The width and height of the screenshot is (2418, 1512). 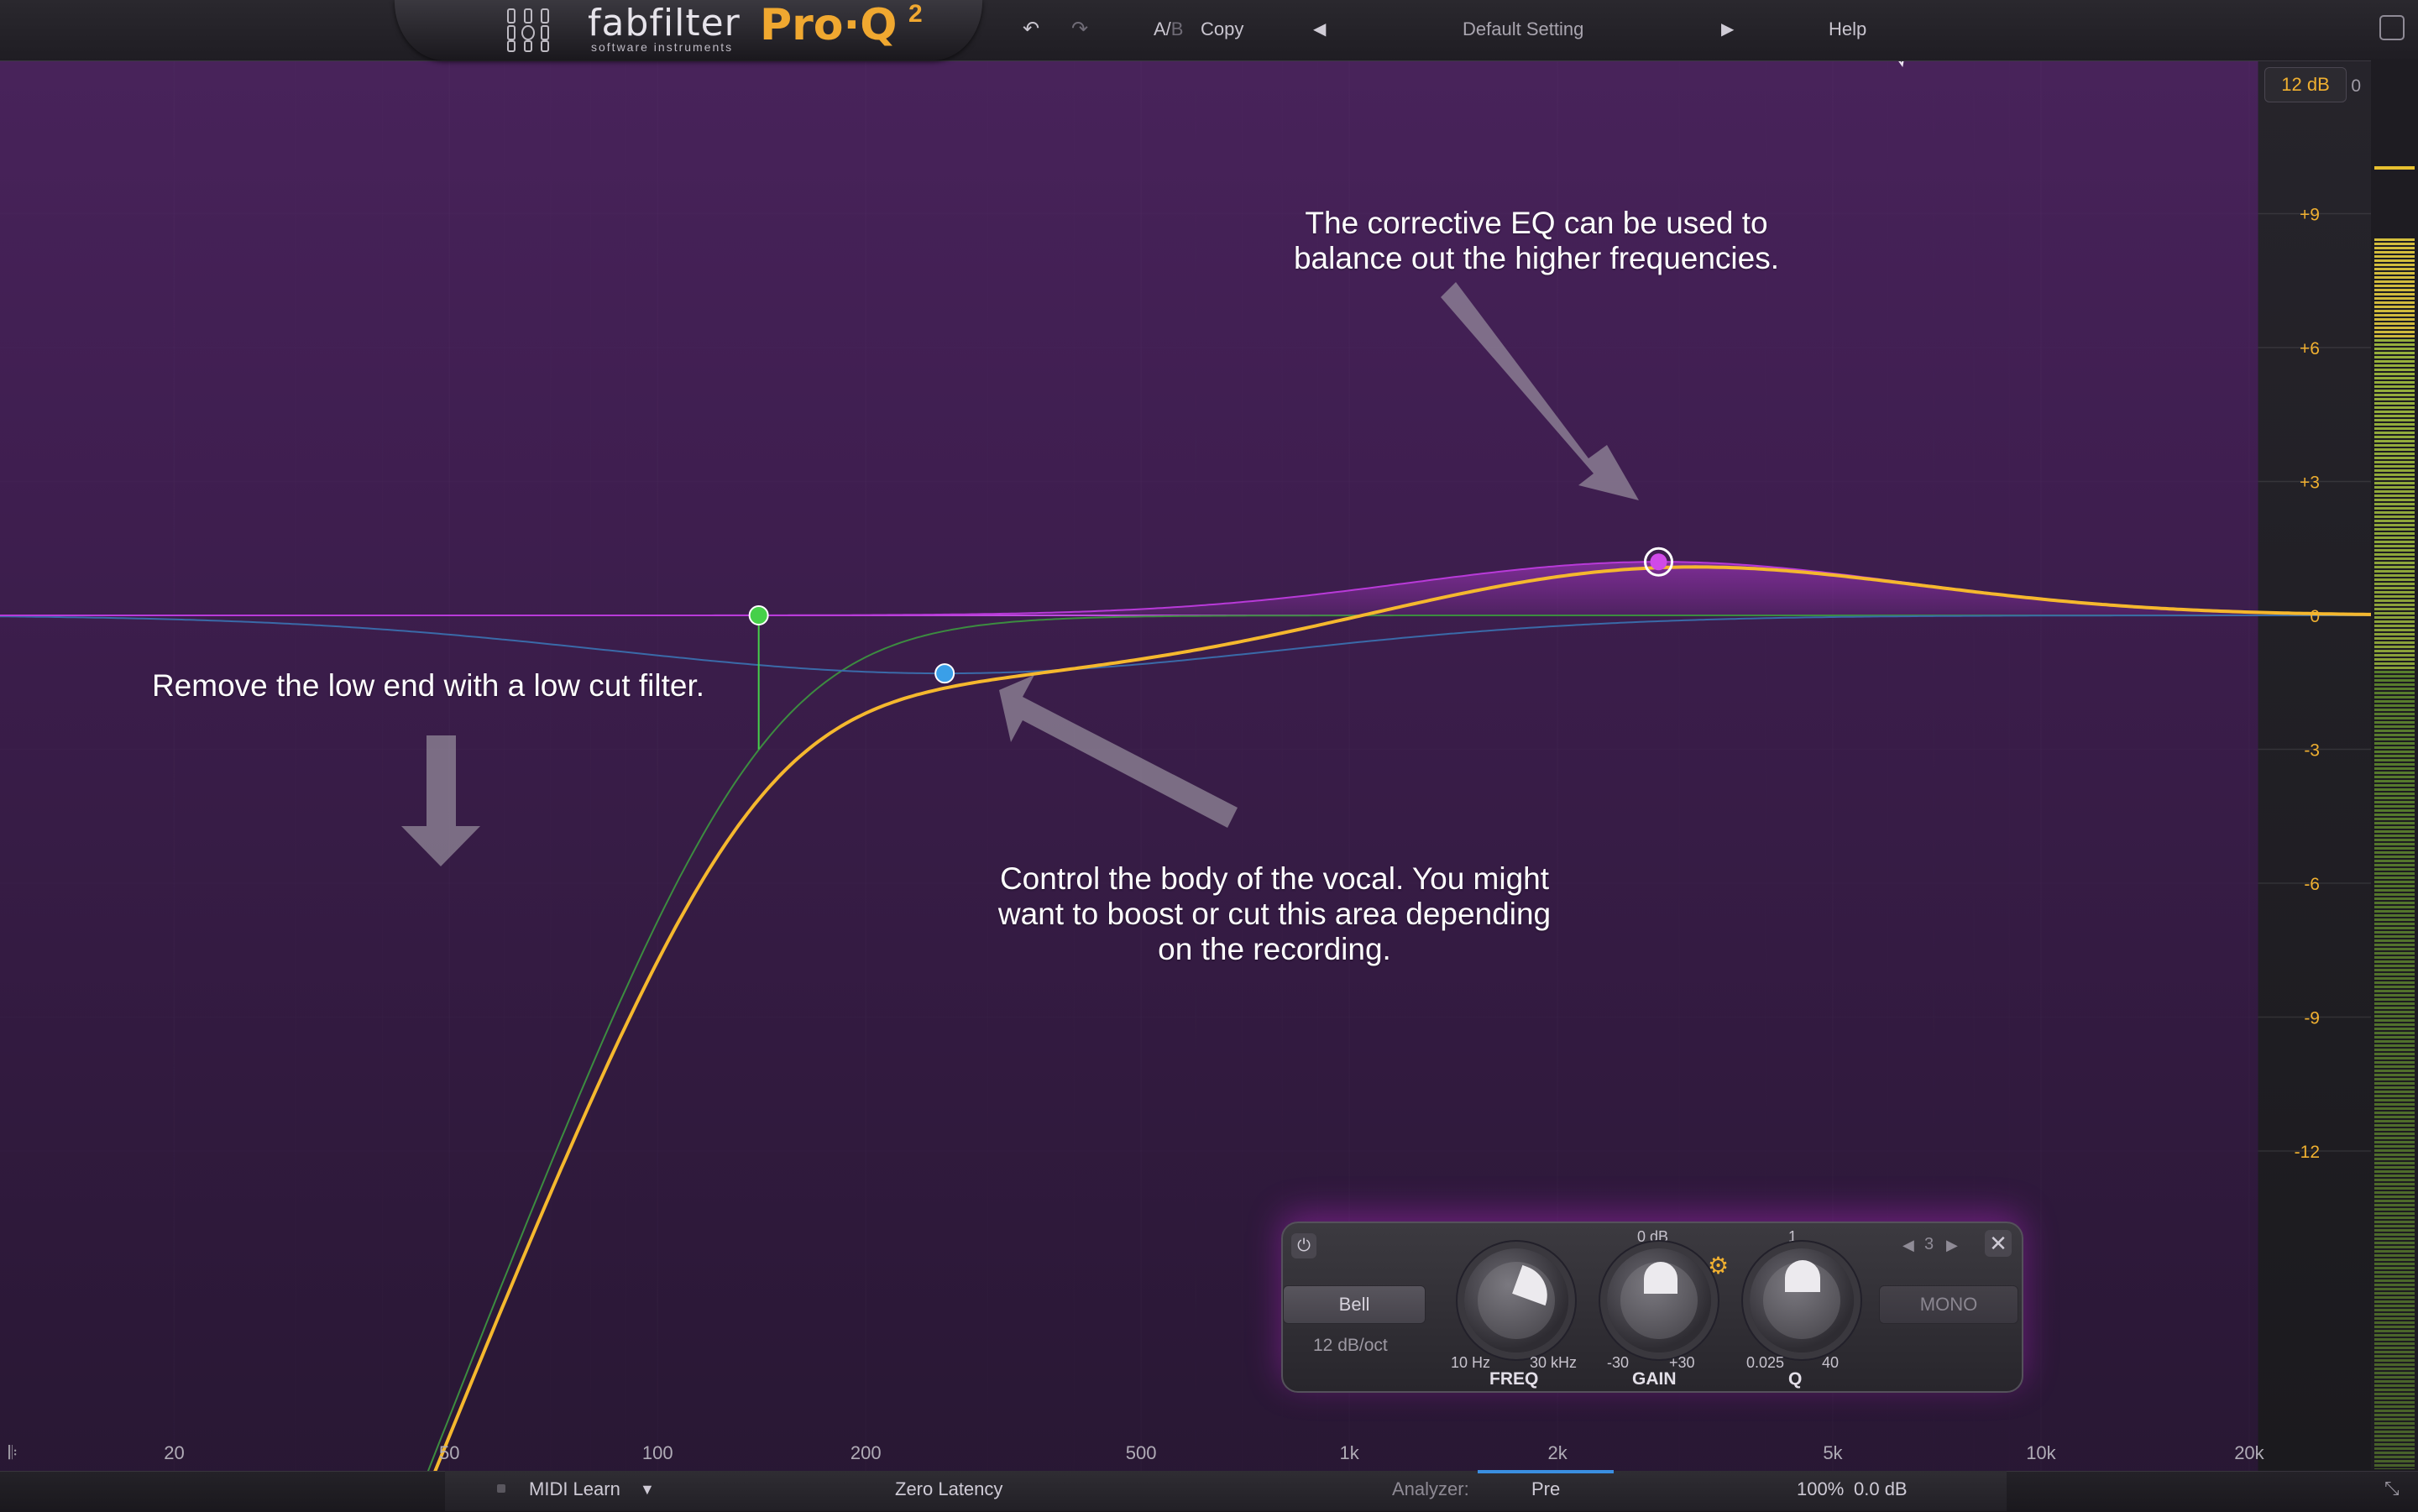 I want to click on analyzer-mode: Pre, so click(x=1545, y=1489).